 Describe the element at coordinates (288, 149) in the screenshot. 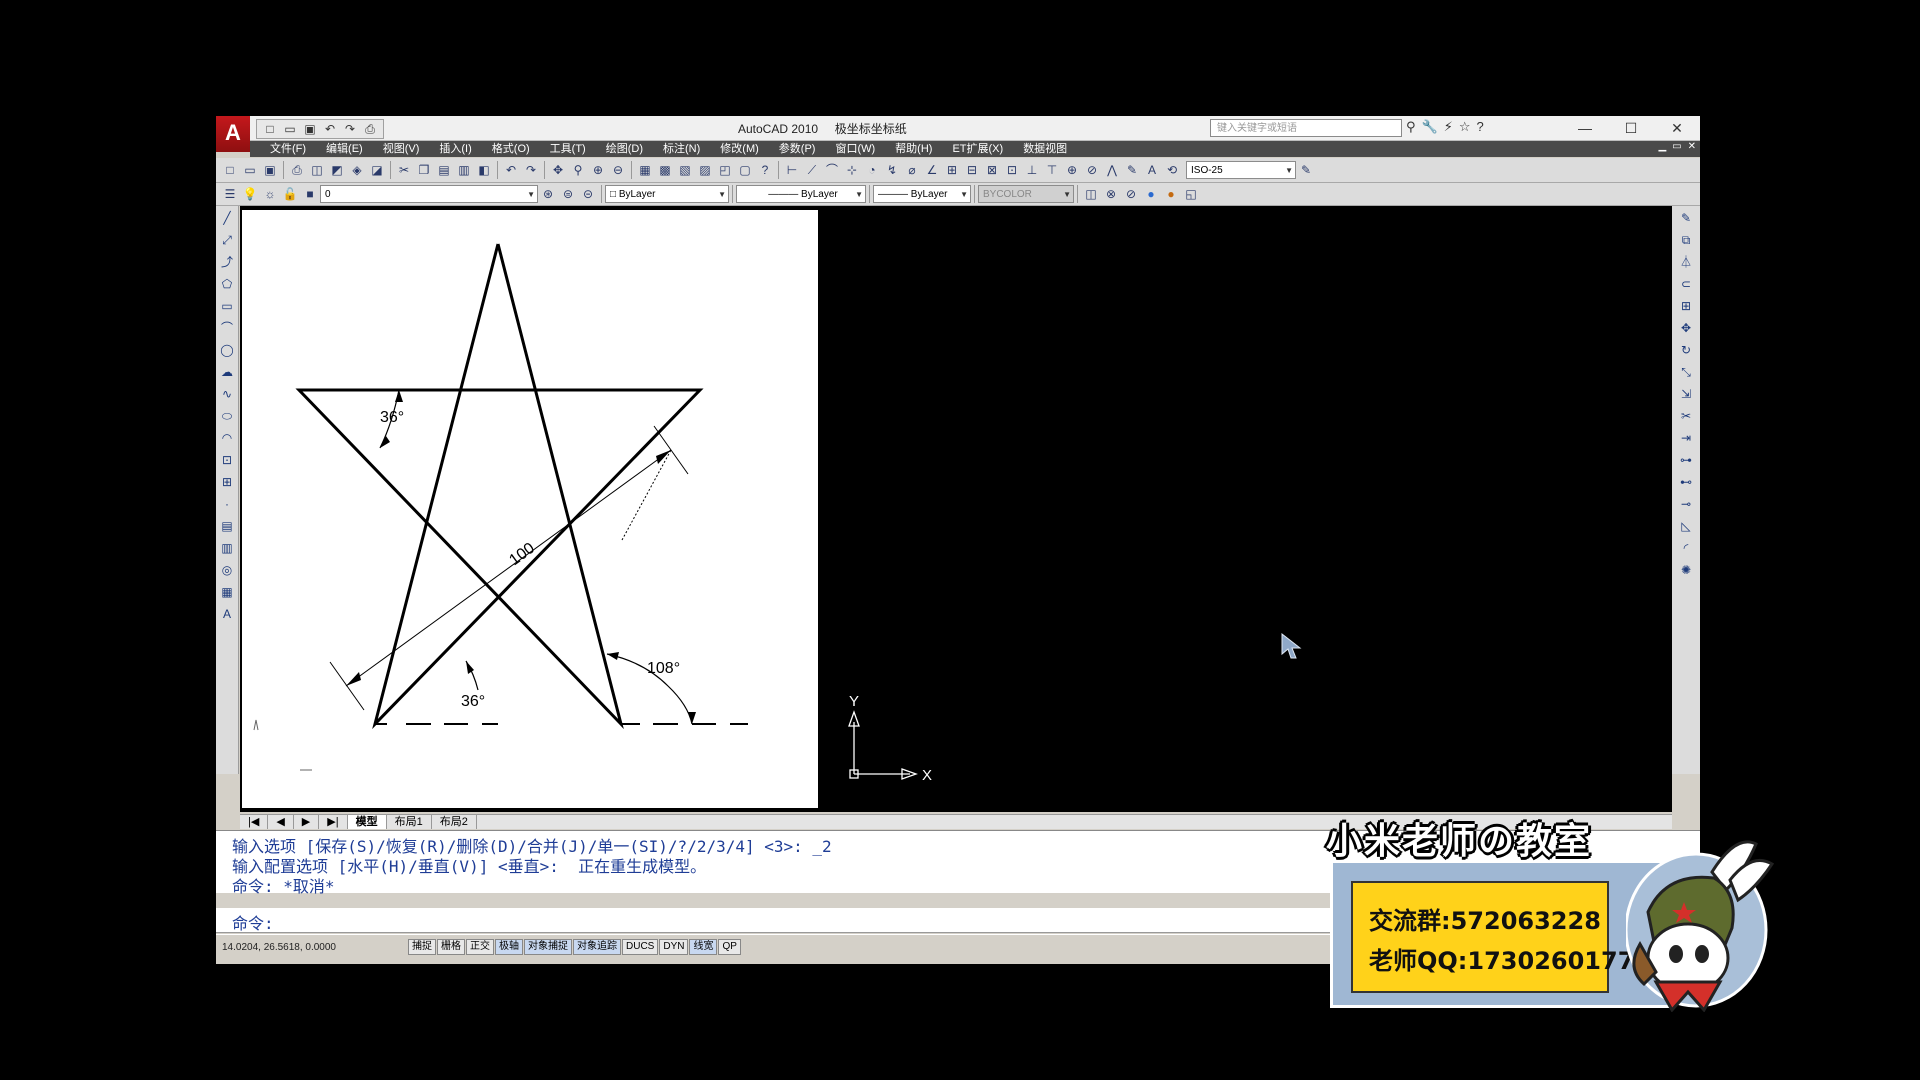

I see `menu-file: 文件(F)` at that location.